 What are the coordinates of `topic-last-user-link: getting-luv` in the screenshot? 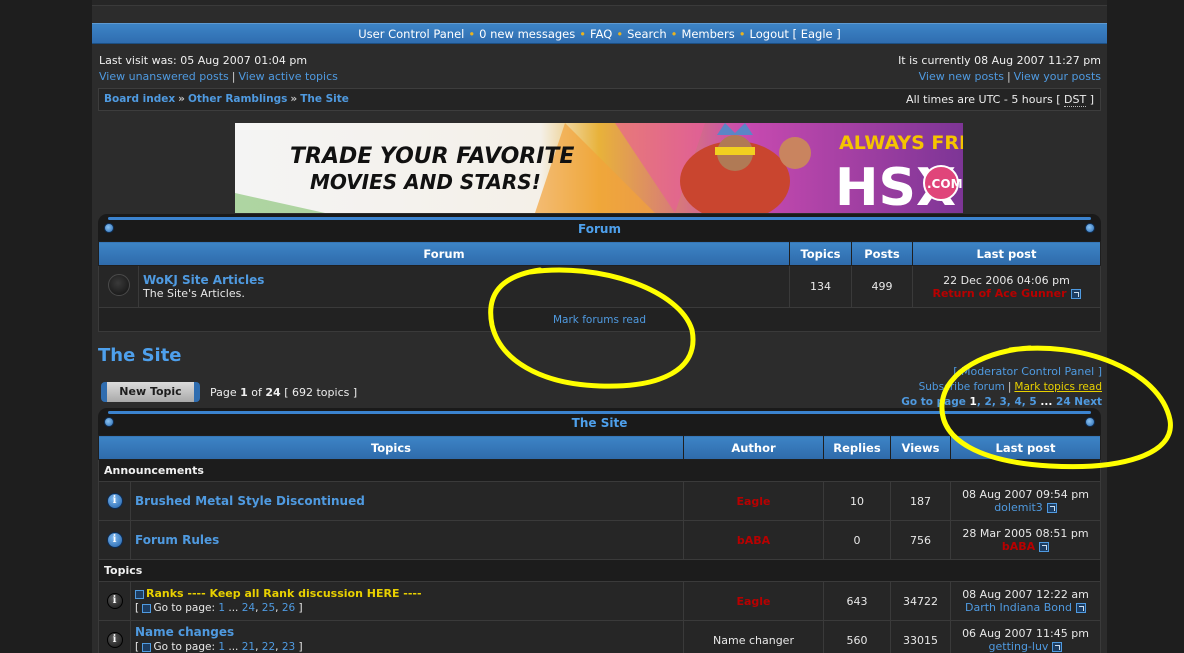 It's located at (1019, 646).